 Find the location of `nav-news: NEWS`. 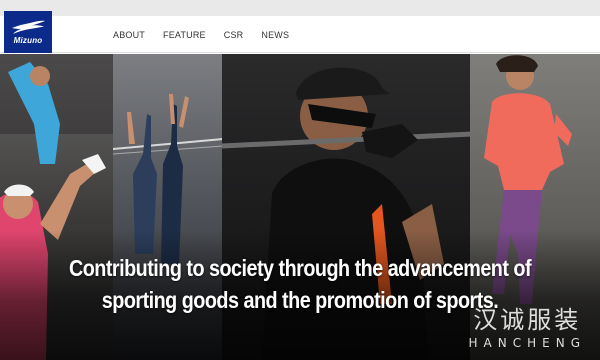

nav-news: NEWS is located at coordinates (275, 35).